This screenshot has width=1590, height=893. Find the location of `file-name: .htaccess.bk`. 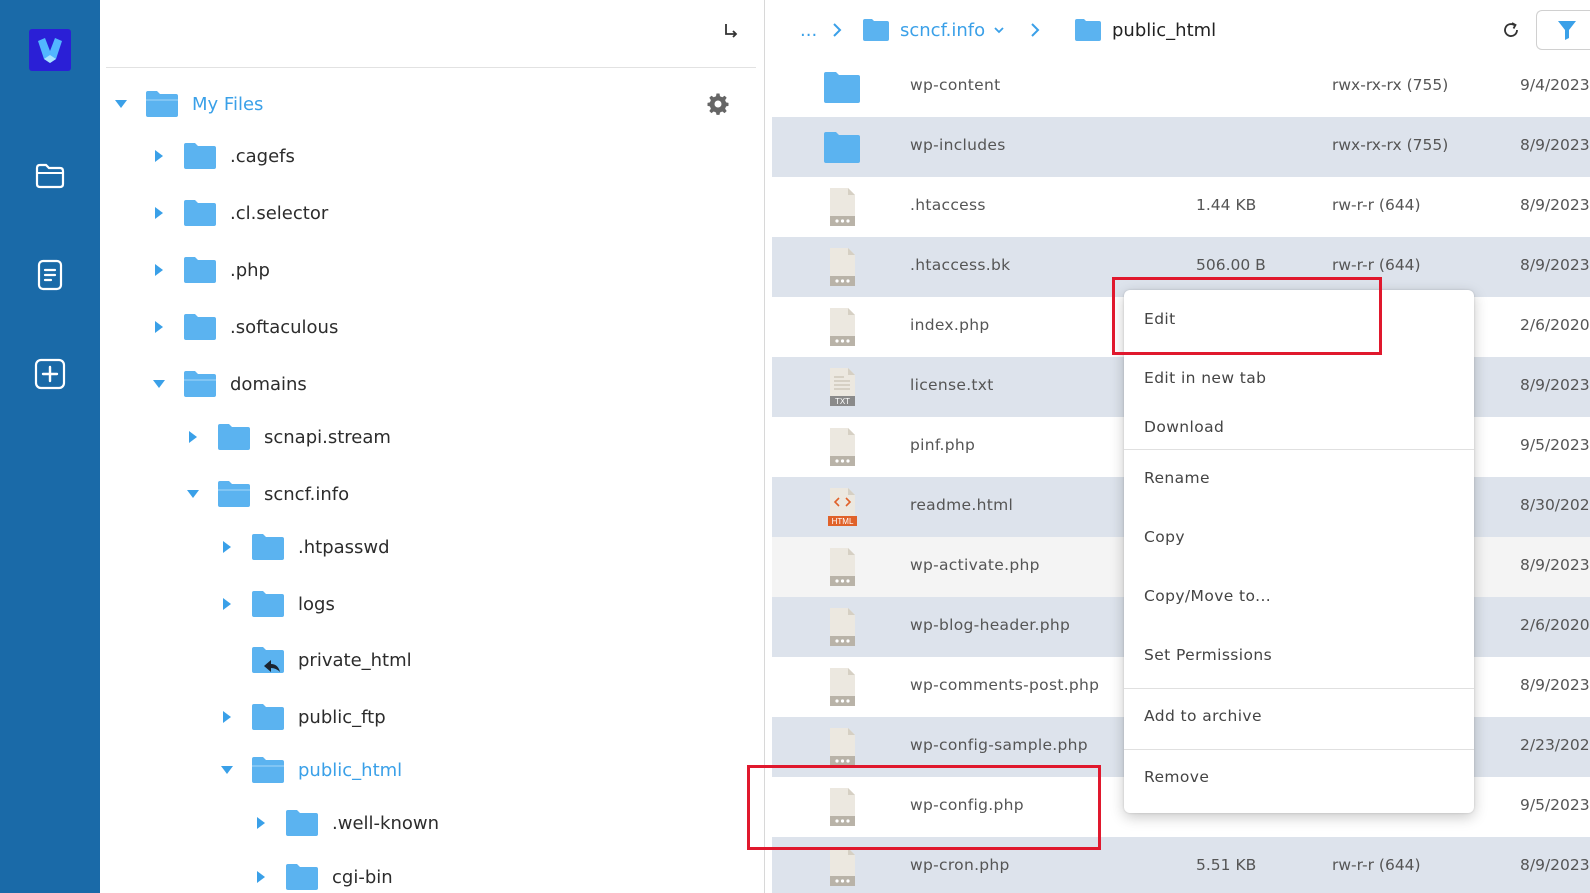

file-name: .htaccess.bk is located at coordinates (960, 265).